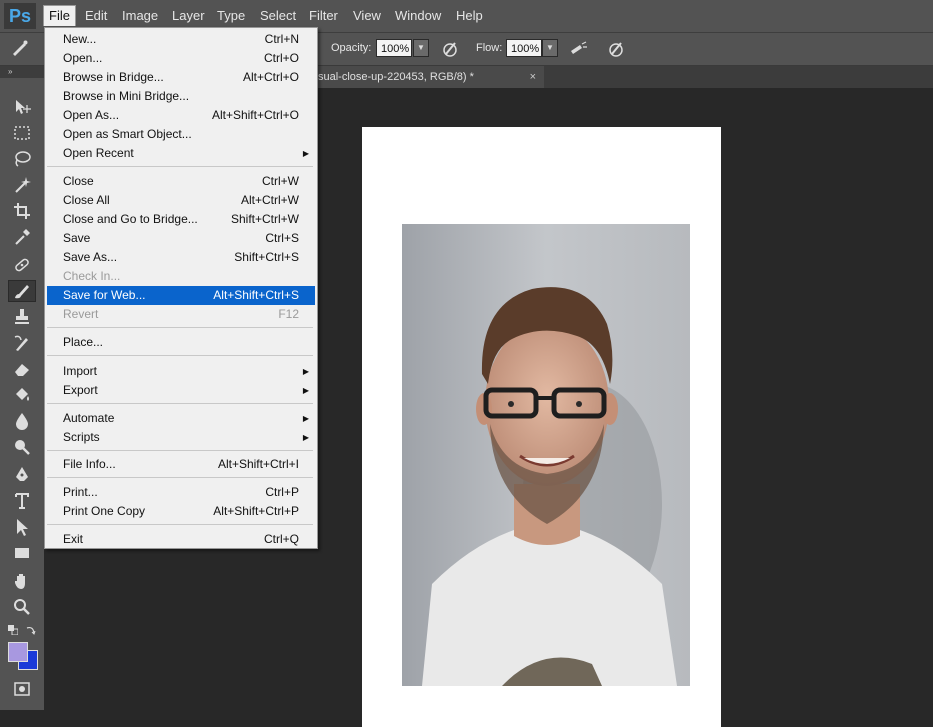 This screenshot has width=933, height=727. Describe the element at coordinates (22, 343) in the screenshot. I see `history-brush-tool-icon` at that location.